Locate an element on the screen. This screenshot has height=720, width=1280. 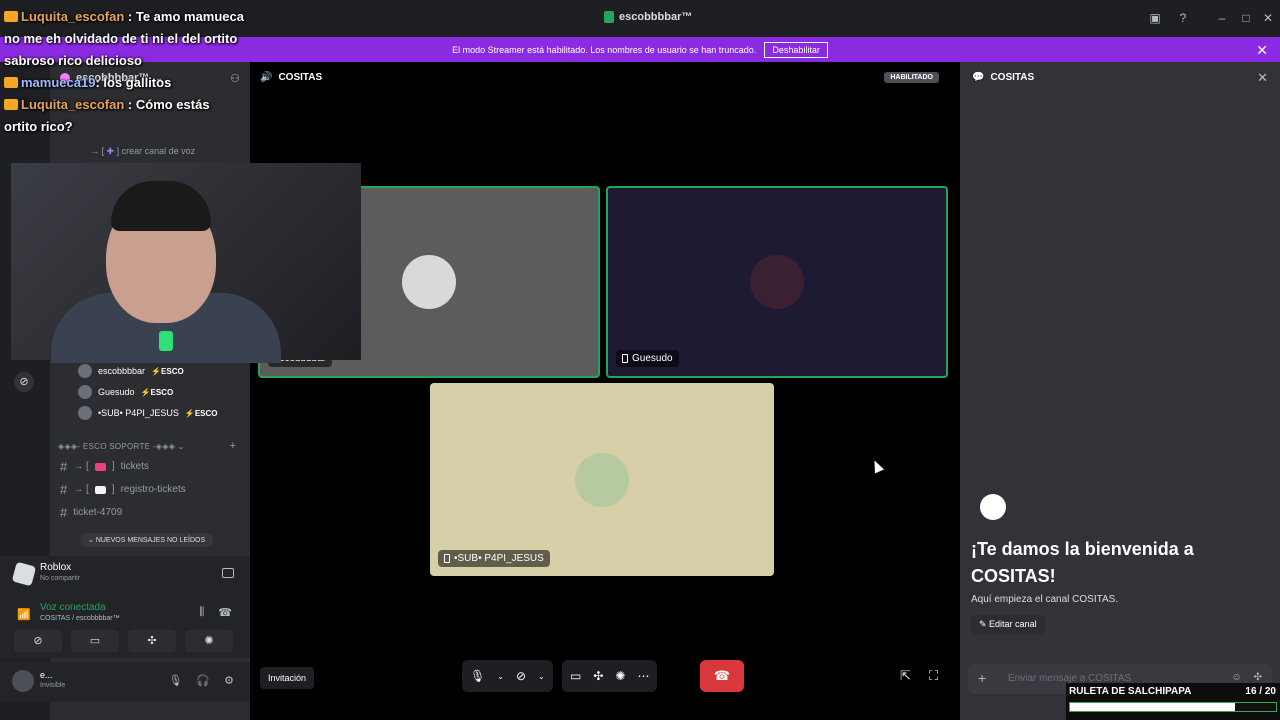
fullscreen-icon: ⛶ is located at coordinates (933, 676).